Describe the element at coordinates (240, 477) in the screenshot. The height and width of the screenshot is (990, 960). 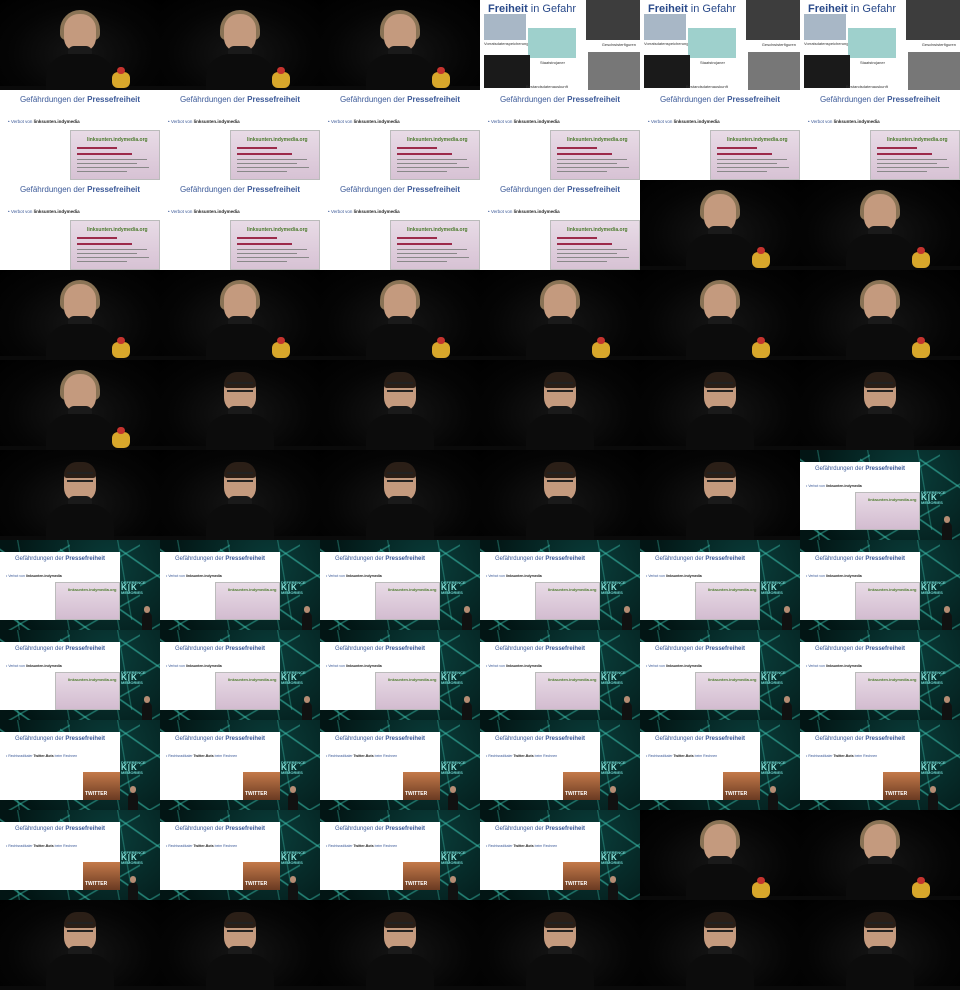
I see `glasses` at that location.